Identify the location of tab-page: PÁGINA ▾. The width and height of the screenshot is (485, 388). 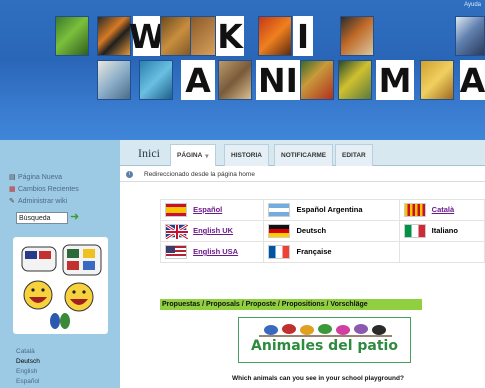
(193, 155).